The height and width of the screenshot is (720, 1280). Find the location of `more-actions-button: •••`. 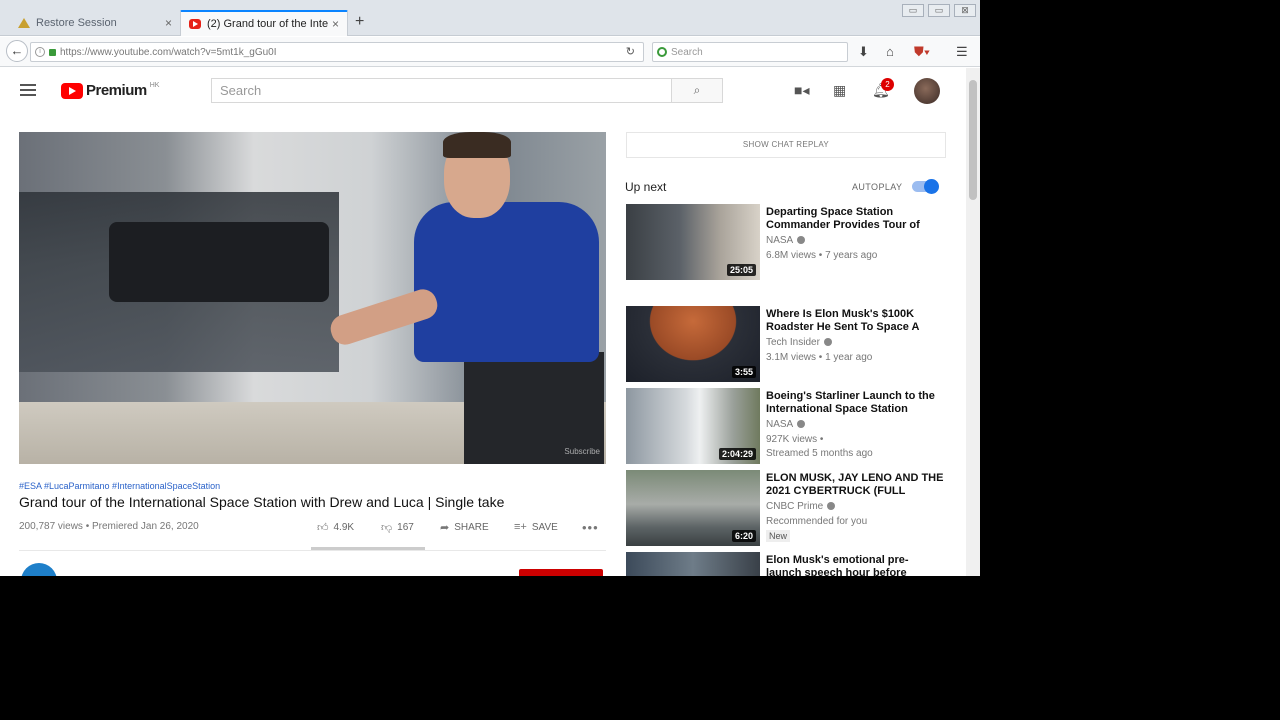

more-actions-button: ••• is located at coordinates (590, 527).